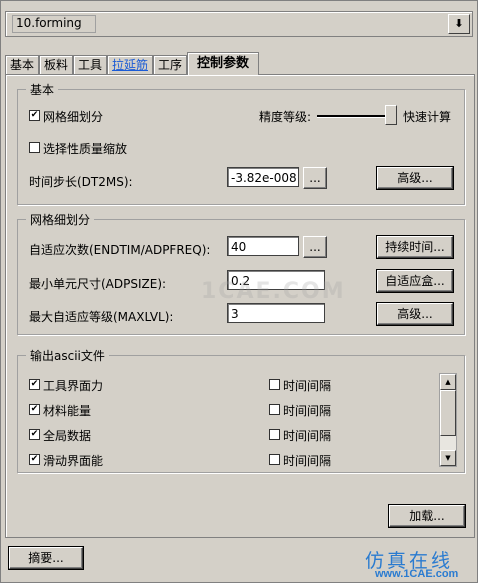  I want to click on mesh-refine-label: 网格细划分, so click(73, 117).